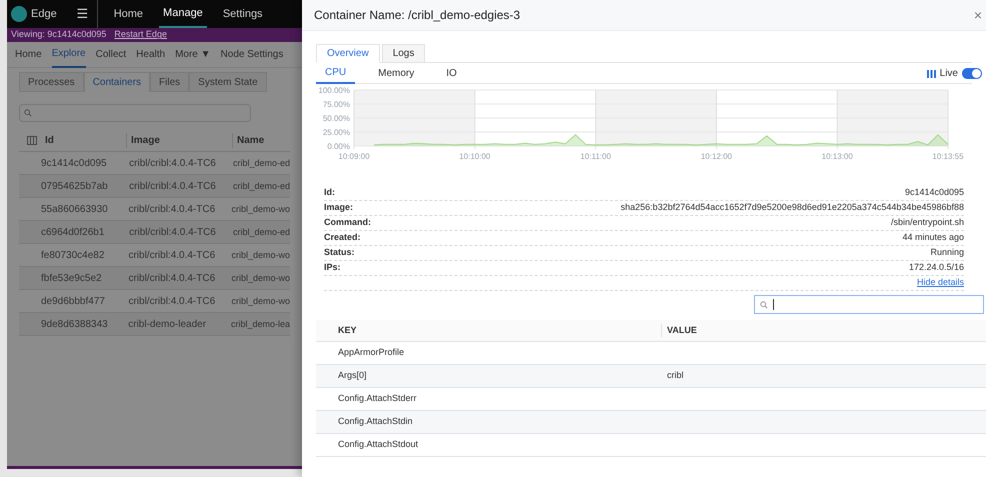  What do you see at coordinates (339, 253) in the screenshot?
I see `detail-label: Status:` at bounding box center [339, 253].